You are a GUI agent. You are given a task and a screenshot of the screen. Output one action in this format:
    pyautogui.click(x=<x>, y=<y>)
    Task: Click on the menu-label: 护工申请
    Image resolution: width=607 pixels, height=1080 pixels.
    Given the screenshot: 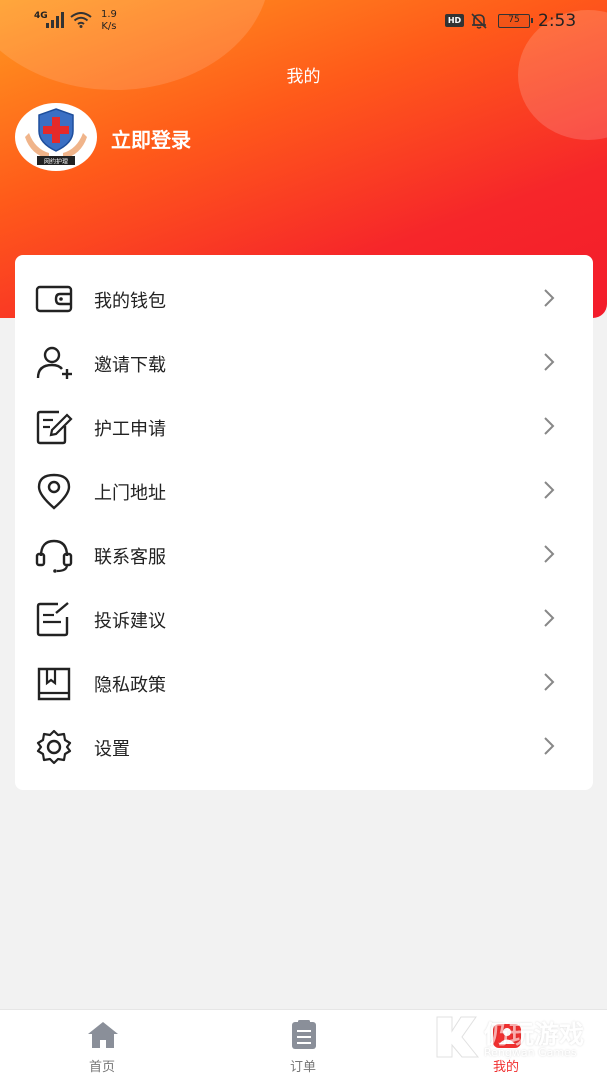 What is the action you would take?
    pyautogui.click(x=130, y=429)
    